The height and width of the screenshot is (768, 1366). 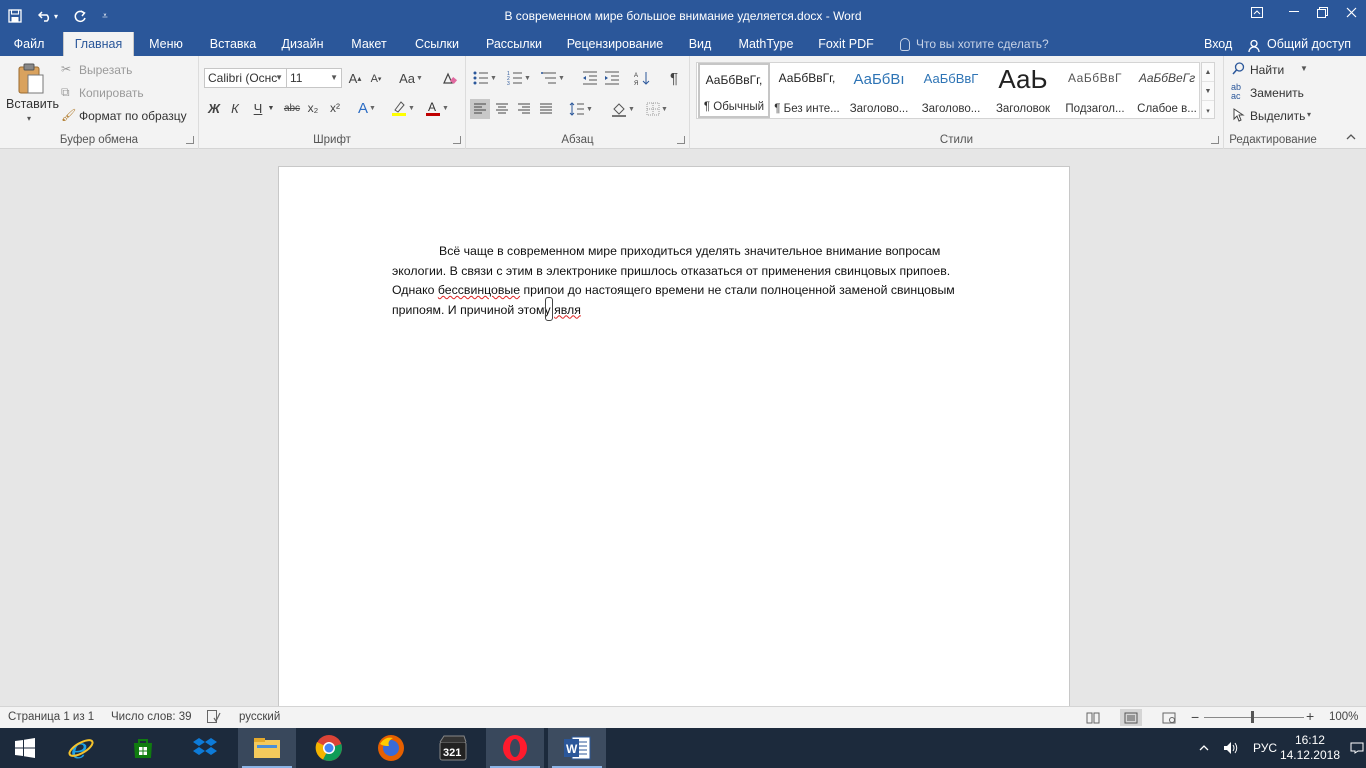 What do you see at coordinates (313, 108) in the screenshot?
I see `subscript-button: x₂` at bounding box center [313, 108].